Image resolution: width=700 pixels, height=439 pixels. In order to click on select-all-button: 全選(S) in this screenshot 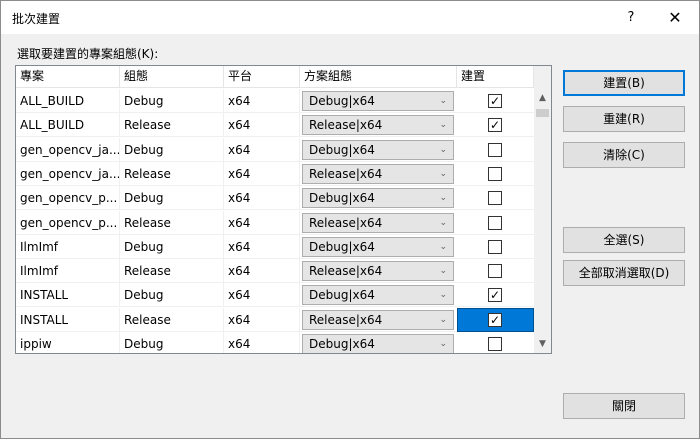, I will do `click(624, 240)`.